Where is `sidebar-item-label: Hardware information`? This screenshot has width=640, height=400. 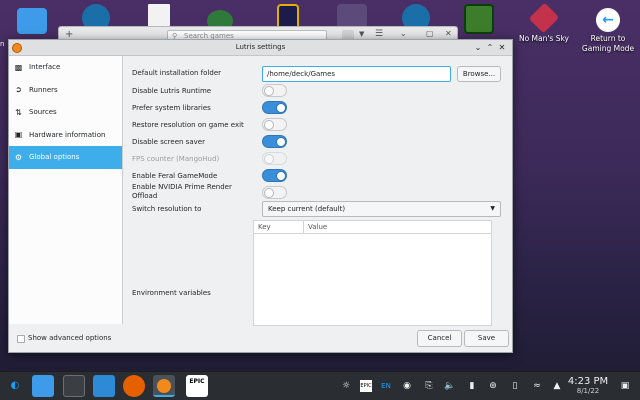 sidebar-item-label: Hardware information is located at coordinates (67, 134).